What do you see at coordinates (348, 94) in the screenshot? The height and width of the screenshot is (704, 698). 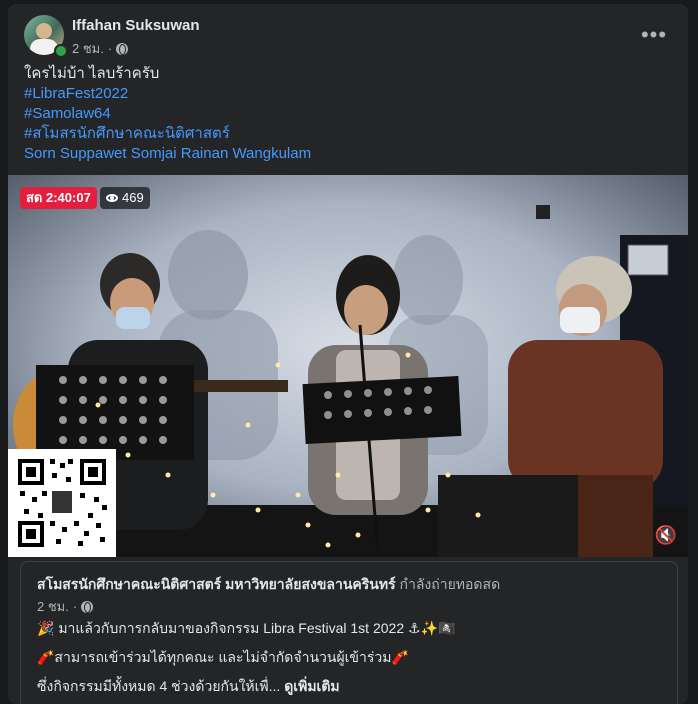 I see `hashtag-libra: #LibraFest2022` at bounding box center [348, 94].